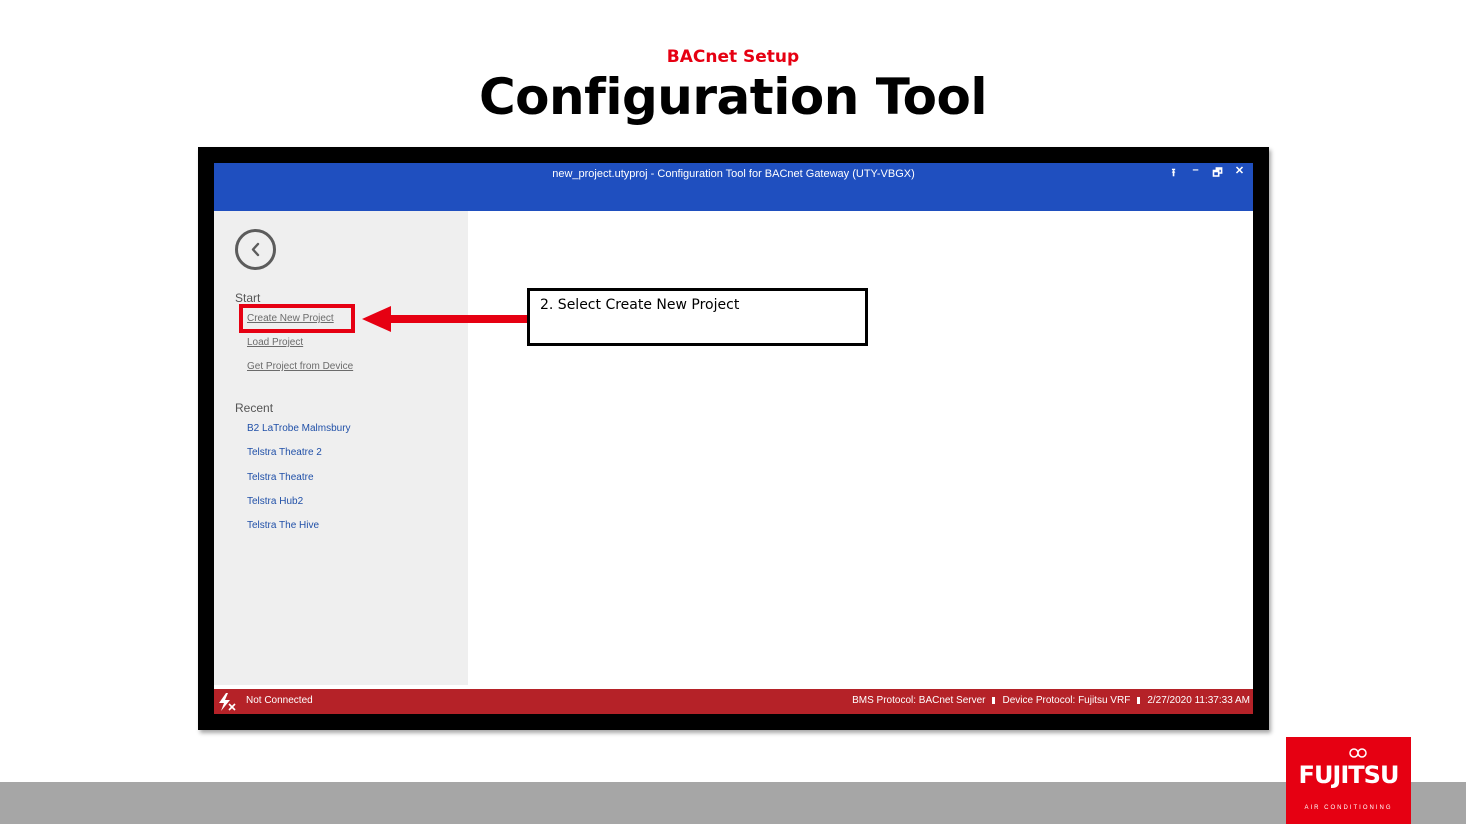 This screenshot has height=824, width=1466. Describe the element at coordinates (279, 700) in the screenshot. I see `connection-status: Not Connected` at that location.